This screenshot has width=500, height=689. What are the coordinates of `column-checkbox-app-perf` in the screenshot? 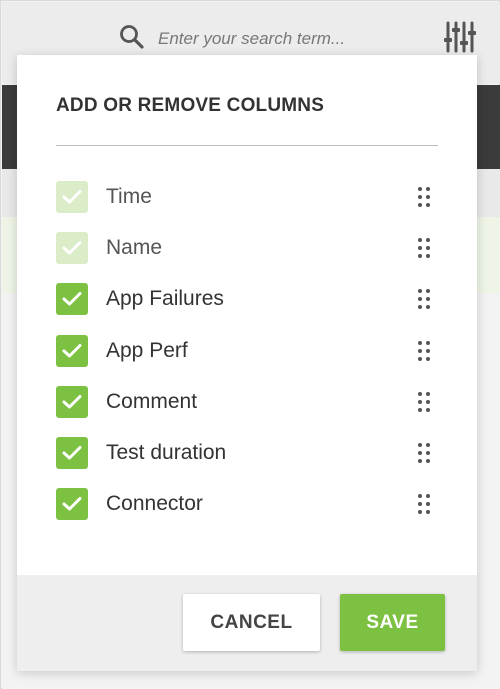 It's located at (72, 350).